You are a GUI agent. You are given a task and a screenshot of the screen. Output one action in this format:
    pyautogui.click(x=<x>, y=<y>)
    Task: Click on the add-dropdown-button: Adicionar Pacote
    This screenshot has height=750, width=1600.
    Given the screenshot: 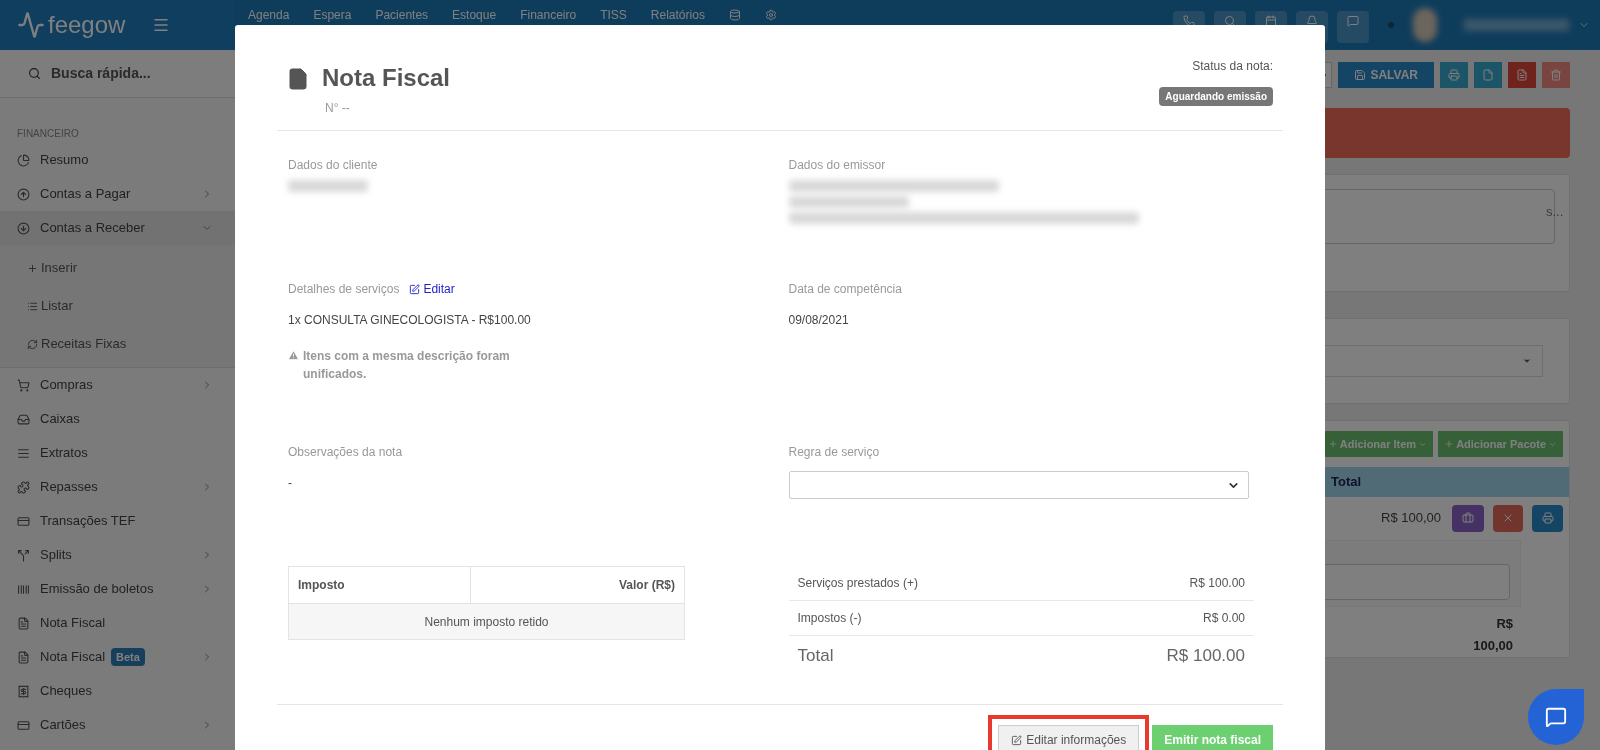 What is the action you would take?
    pyautogui.click(x=1500, y=444)
    